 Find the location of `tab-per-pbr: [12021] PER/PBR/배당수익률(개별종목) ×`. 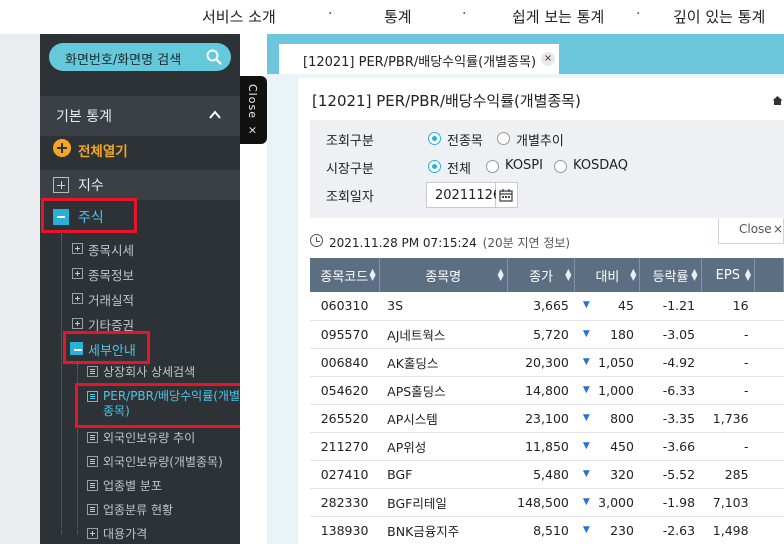

tab-per-pbr: [12021] PER/PBR/배당수익률(개별종목) × is located at coordinates (419, 59).